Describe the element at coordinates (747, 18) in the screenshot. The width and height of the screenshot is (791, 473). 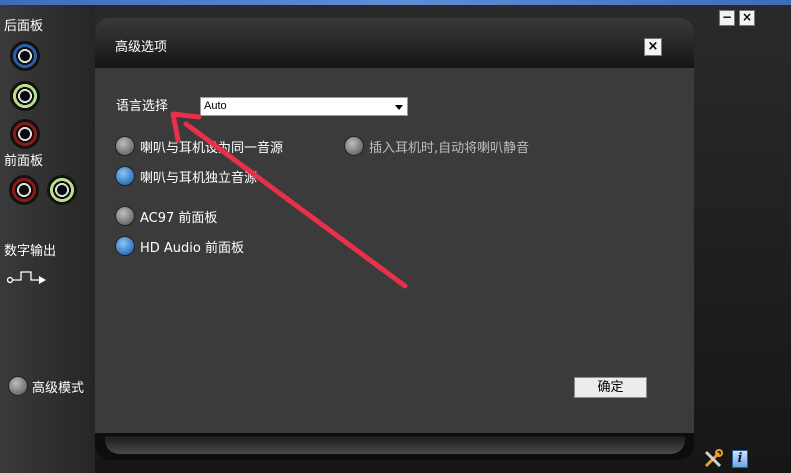
I see `window-close-button: ×` at that location.